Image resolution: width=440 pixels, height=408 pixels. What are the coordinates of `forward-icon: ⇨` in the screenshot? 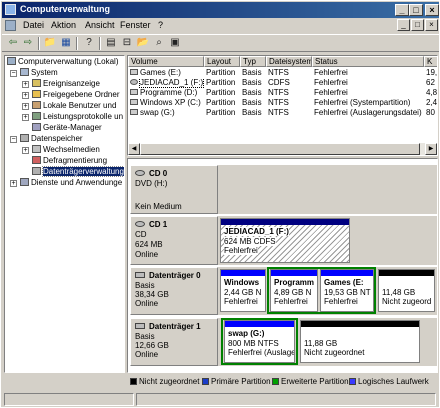 It's located at (28, 43).